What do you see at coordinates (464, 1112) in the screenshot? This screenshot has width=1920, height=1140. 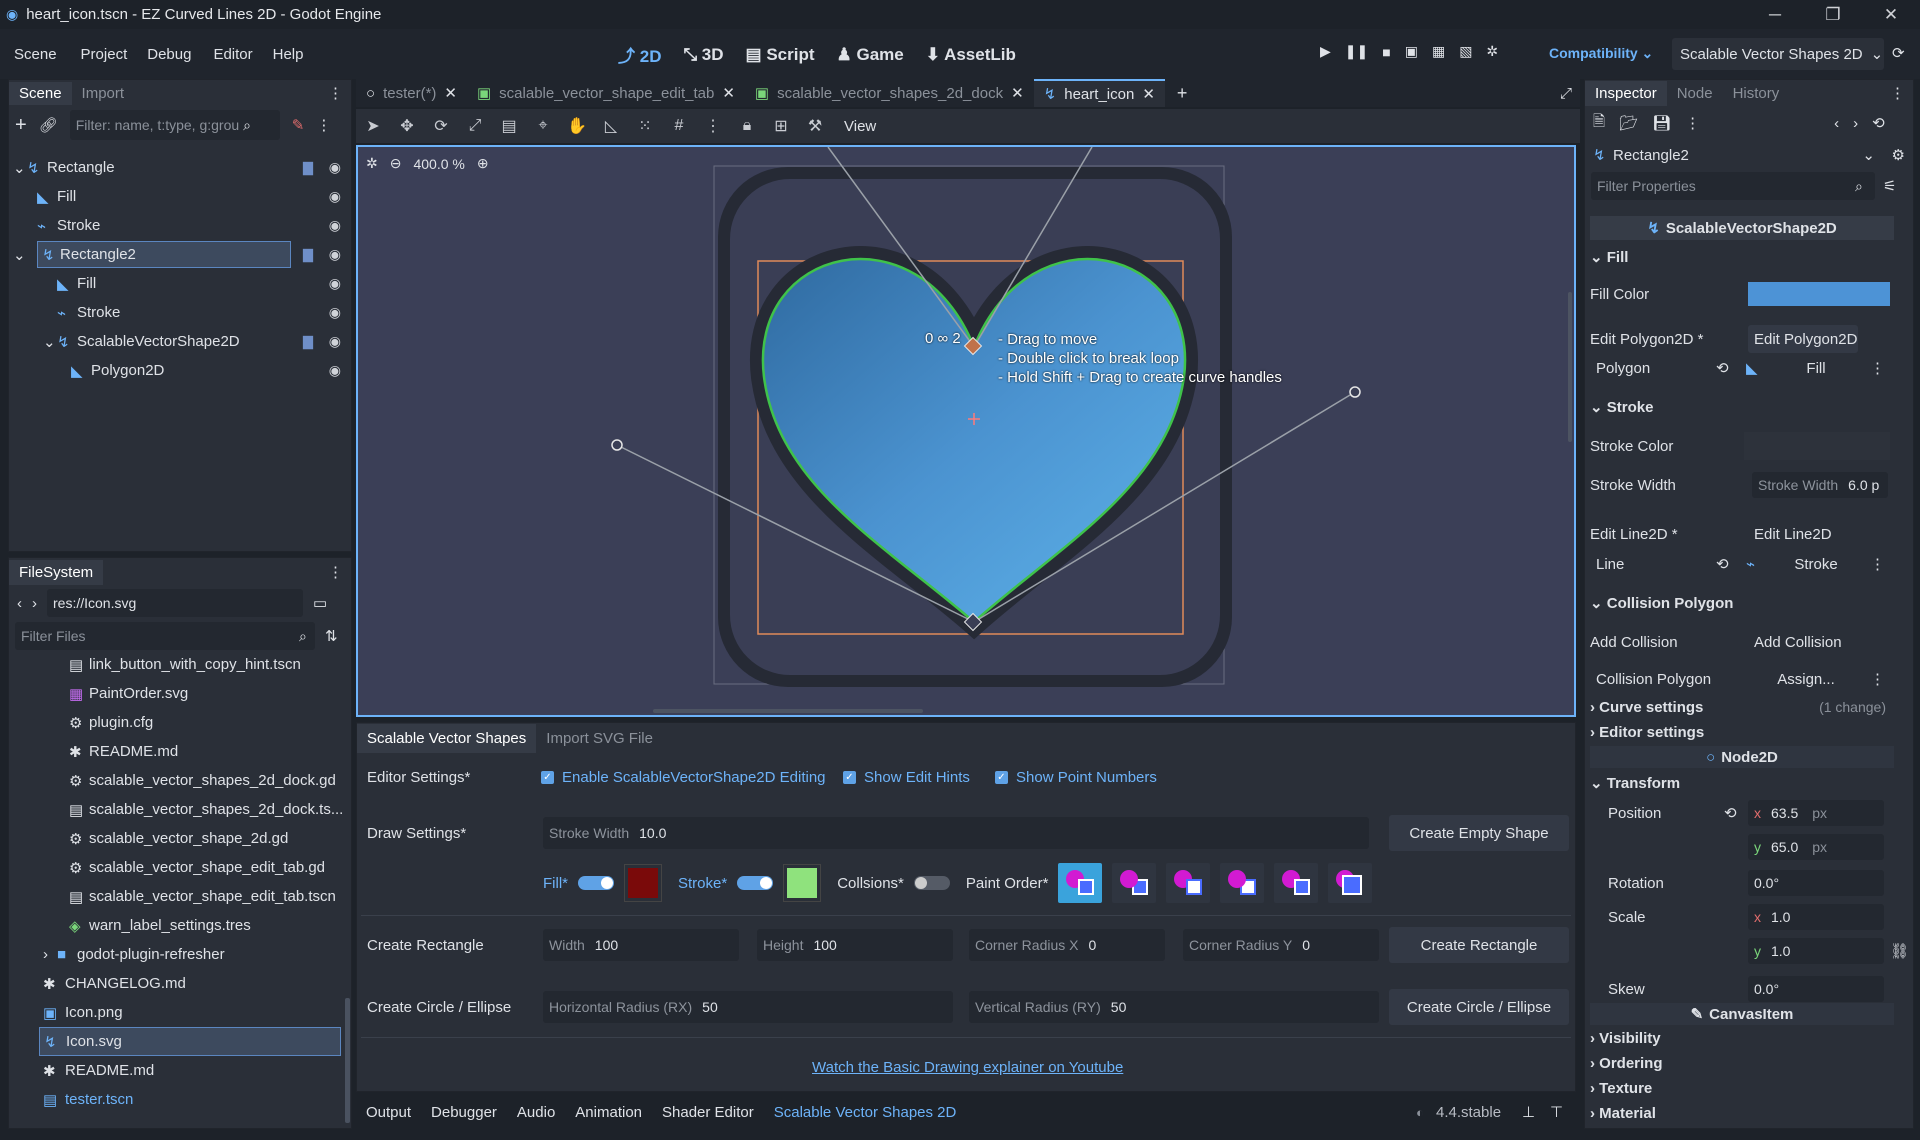 I see `tab-debugger: Debugger` at bounding box center [464, 1112].